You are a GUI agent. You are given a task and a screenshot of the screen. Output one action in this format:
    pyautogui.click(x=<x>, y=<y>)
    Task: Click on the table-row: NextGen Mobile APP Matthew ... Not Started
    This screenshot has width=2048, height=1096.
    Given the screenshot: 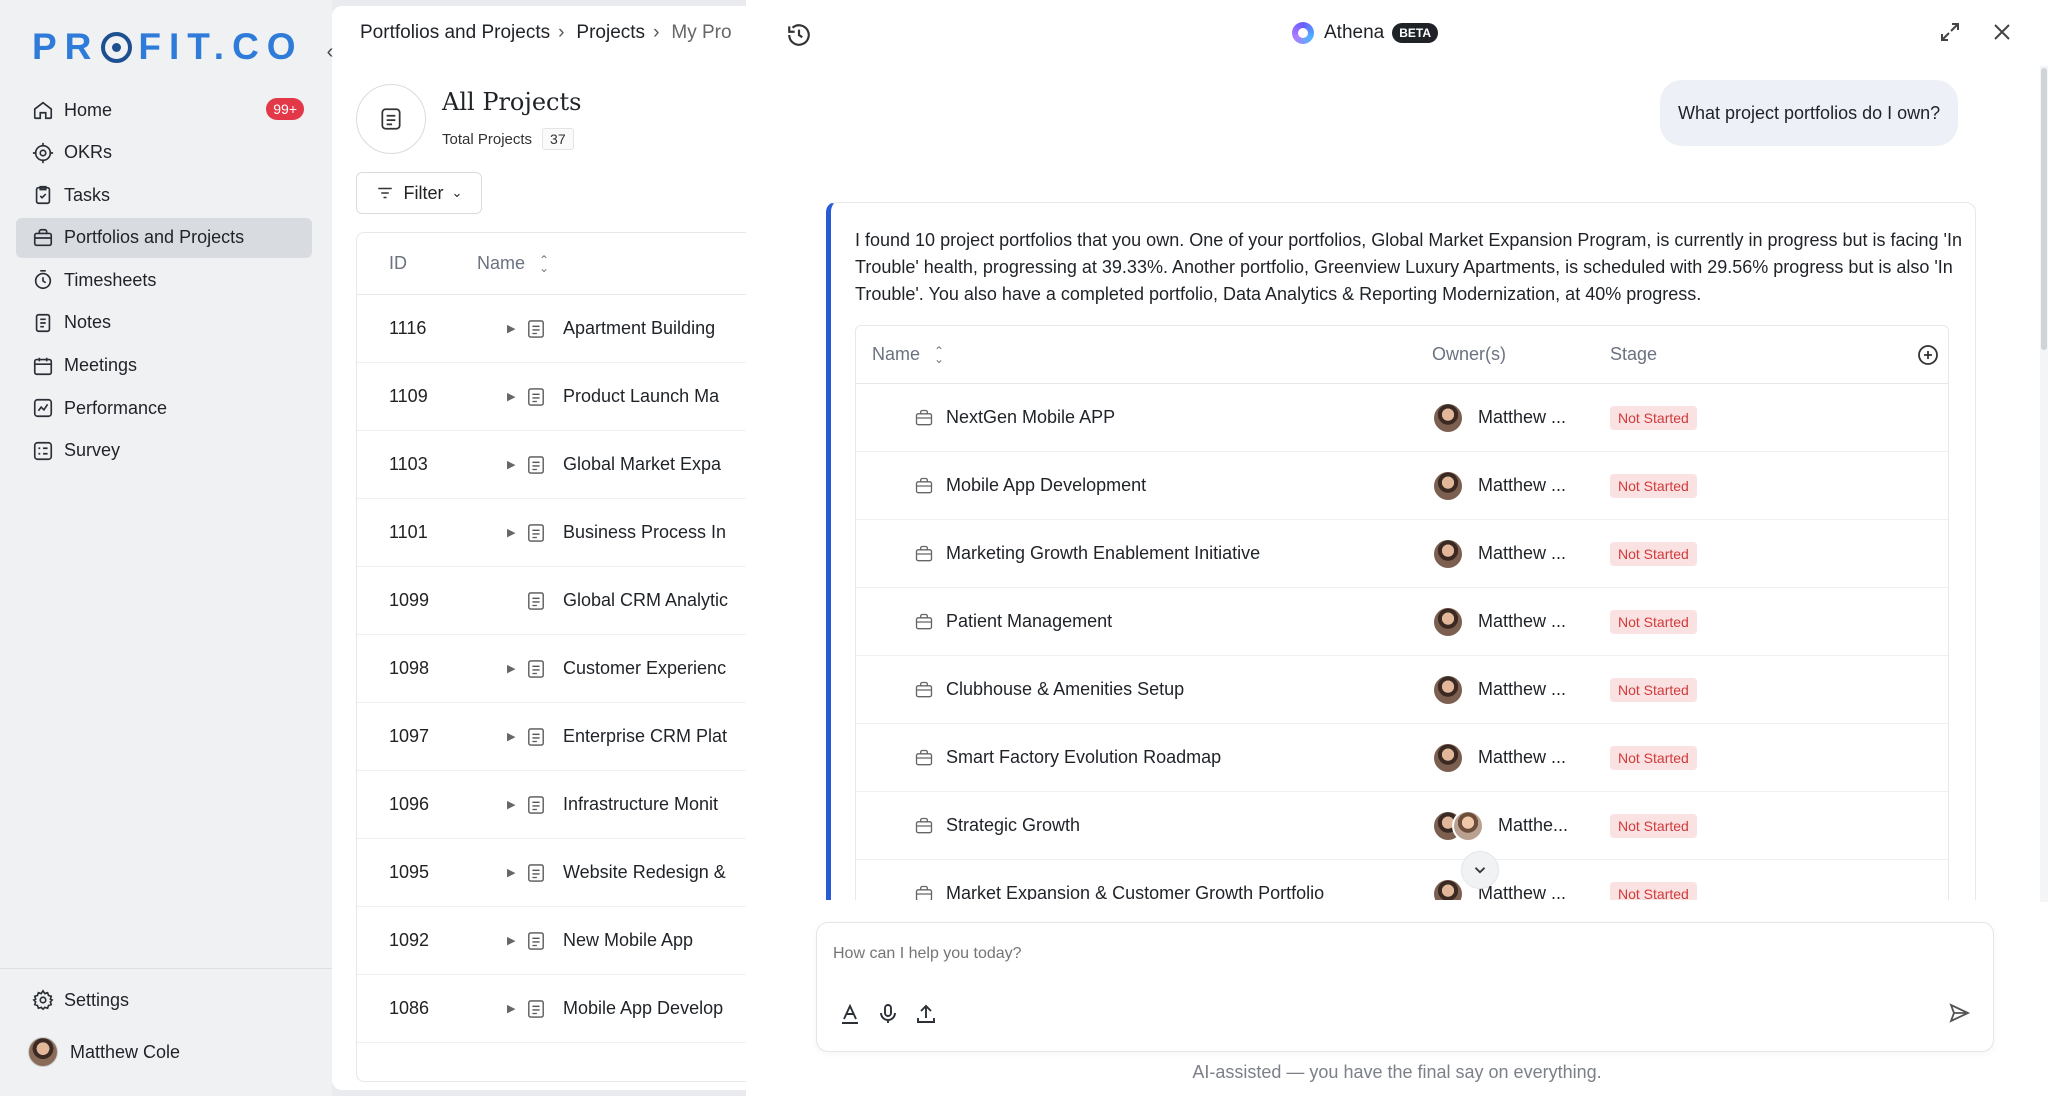 What is the action you would take?
    pyautogui.click(x=1402, y=418)
    